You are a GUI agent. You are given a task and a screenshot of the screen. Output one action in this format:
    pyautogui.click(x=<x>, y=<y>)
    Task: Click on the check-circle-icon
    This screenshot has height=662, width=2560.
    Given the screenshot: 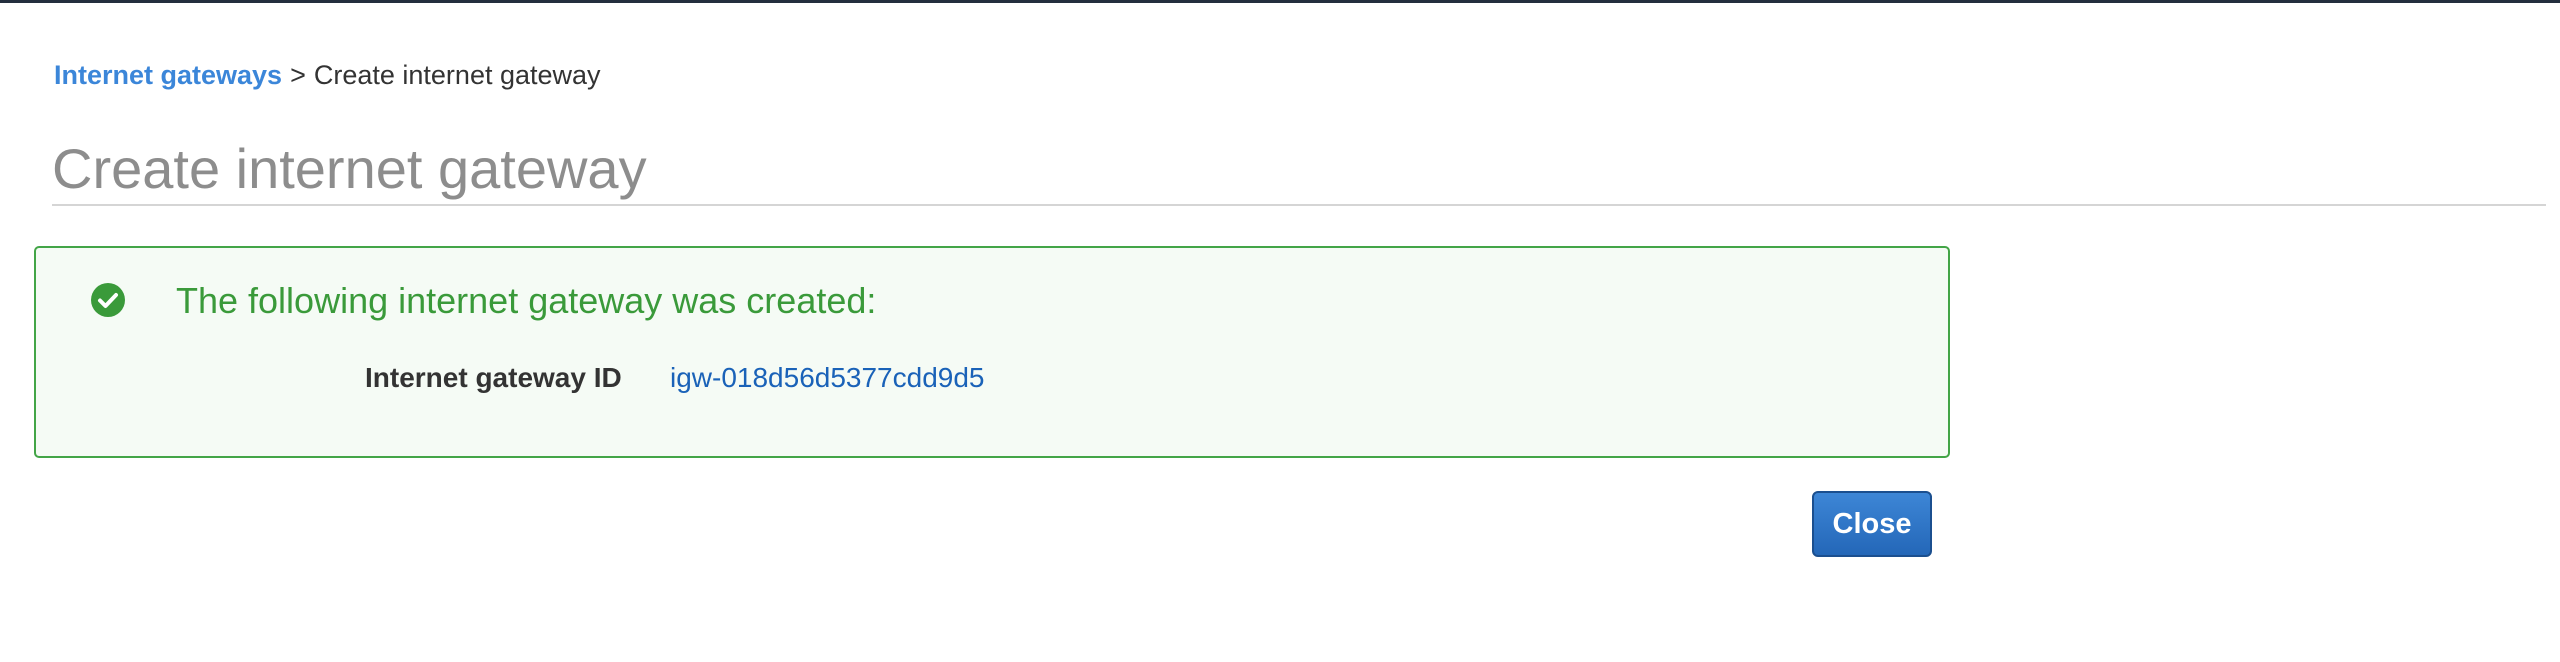 What is the action you would take?
    pyautogui.click(x=108, y=300)
    